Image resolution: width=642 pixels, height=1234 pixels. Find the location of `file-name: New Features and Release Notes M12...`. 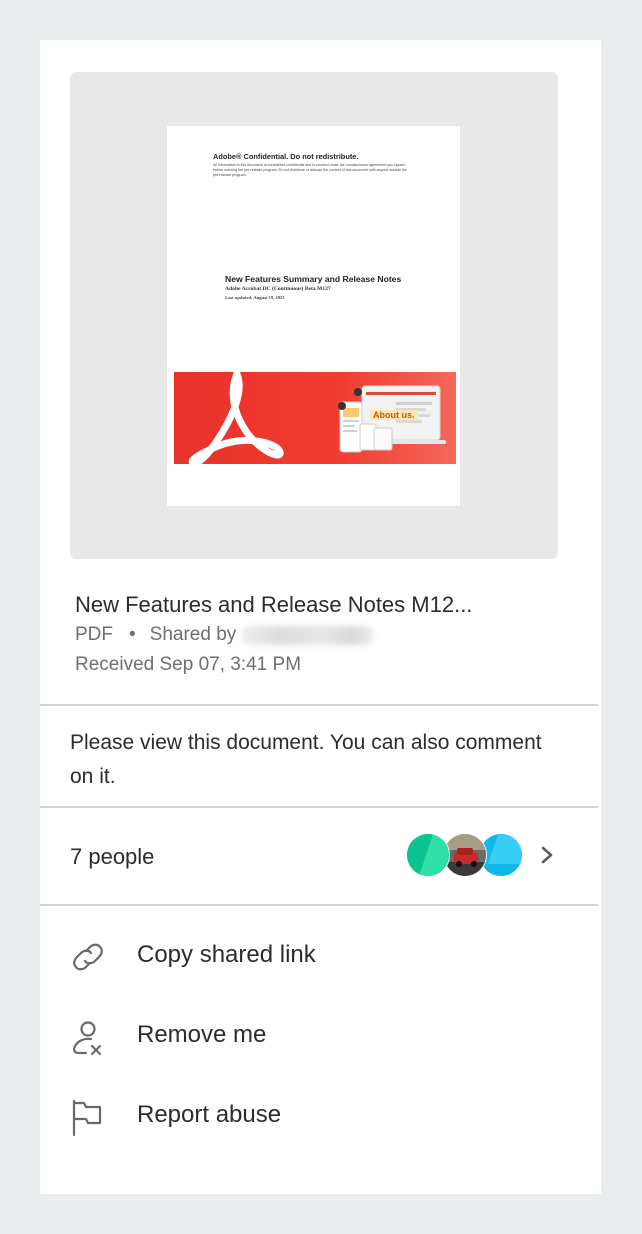

file-name: New Features and Release Notes M12... is located at coordinates (274, 604).